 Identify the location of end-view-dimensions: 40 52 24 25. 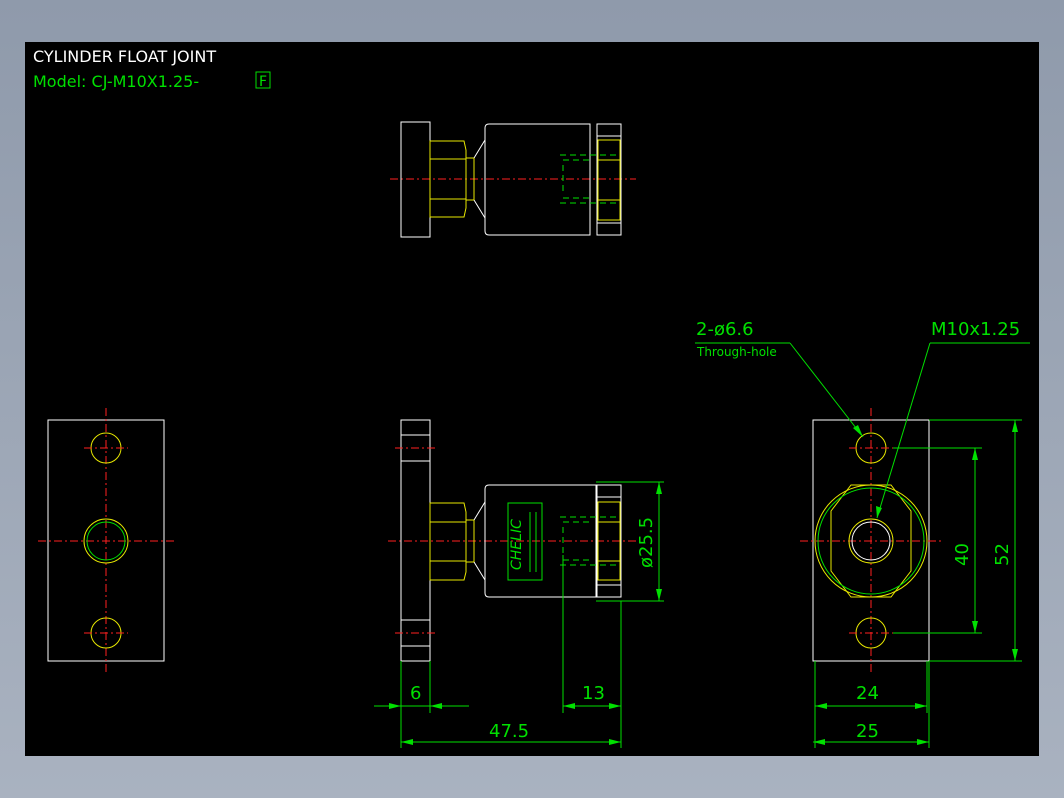
(917, 583).